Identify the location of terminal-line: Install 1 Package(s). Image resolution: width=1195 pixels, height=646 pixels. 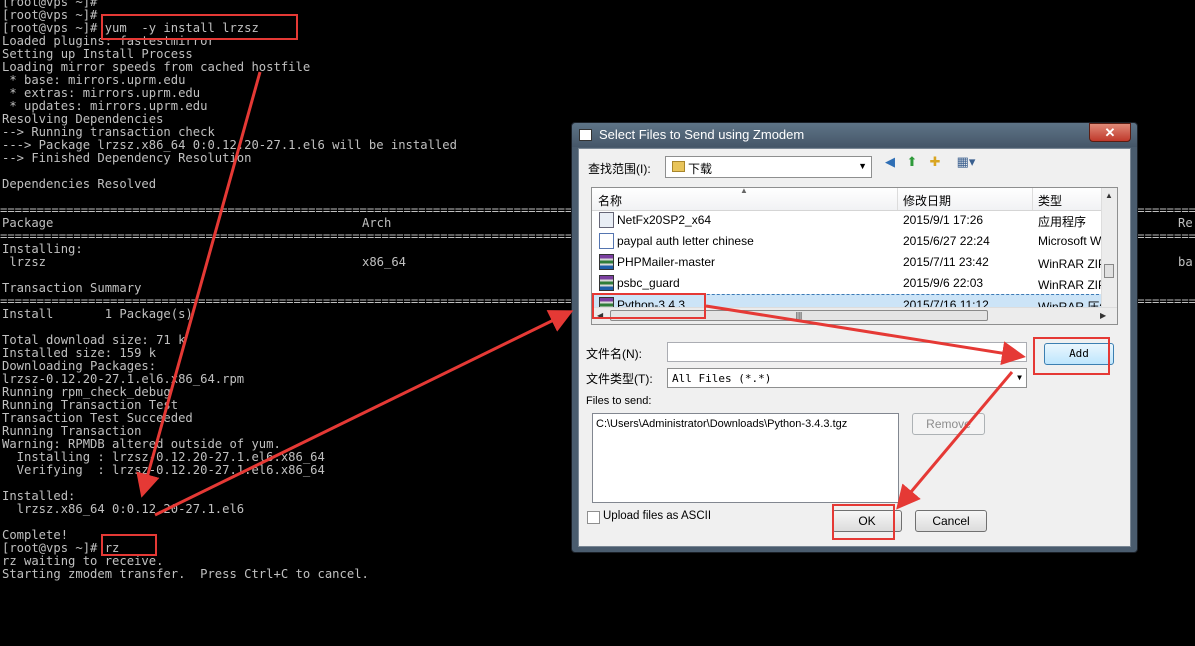
(97, 314).